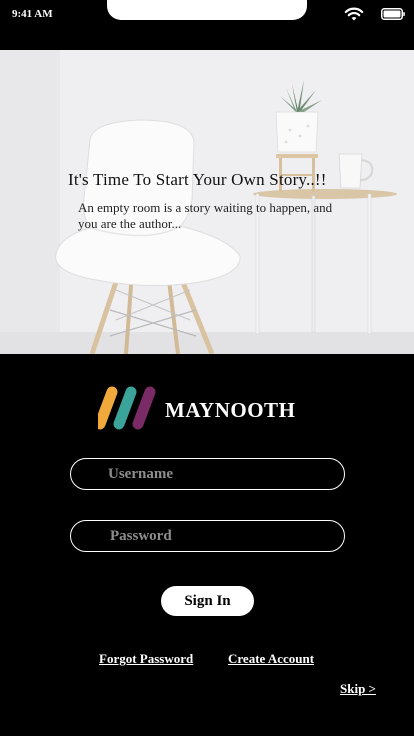 Image resolution: width=414 pixels, height=736 pixels. What do you see at coordinates (197, 179) in the screenshot?
I see `hero-title: It's Time To Start Your Own Story..!!` at bounding box center [197, 179].